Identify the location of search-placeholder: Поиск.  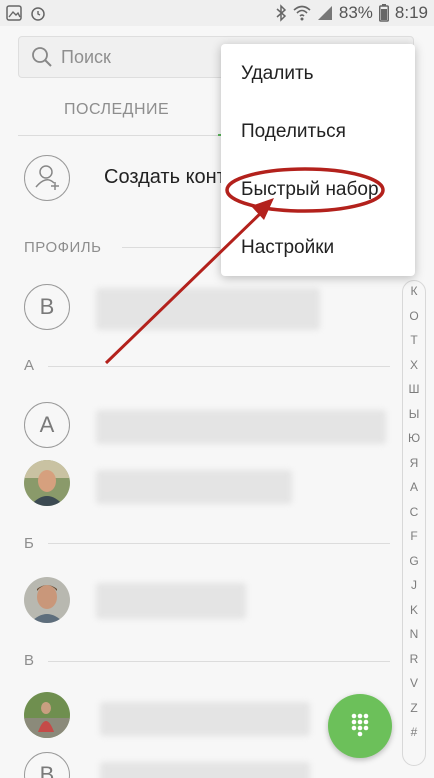
(86, 57).